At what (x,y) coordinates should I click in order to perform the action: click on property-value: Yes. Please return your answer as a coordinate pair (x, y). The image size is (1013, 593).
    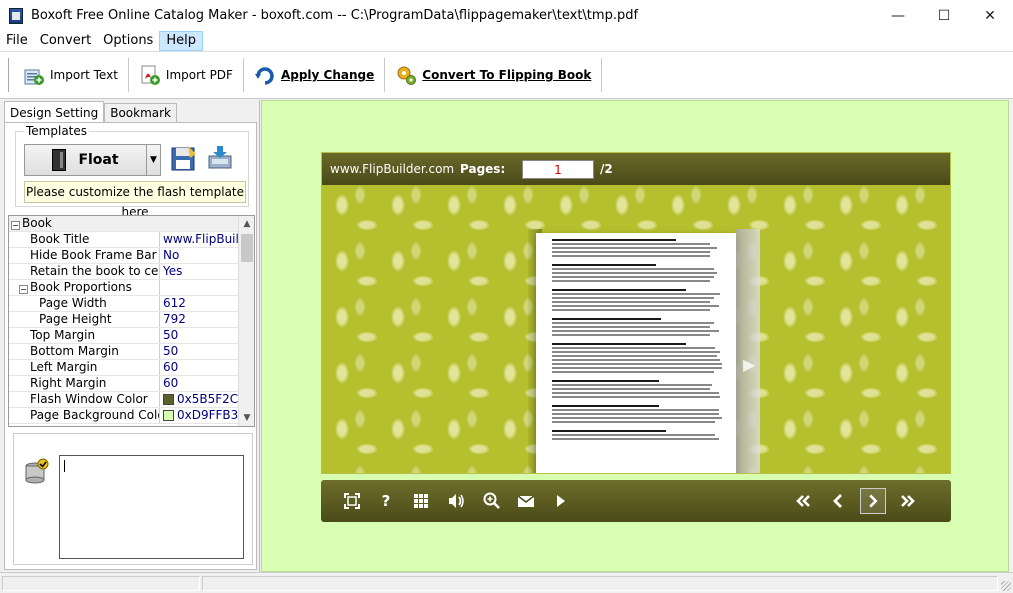
    Looking at the image, I should click on (199, 271).